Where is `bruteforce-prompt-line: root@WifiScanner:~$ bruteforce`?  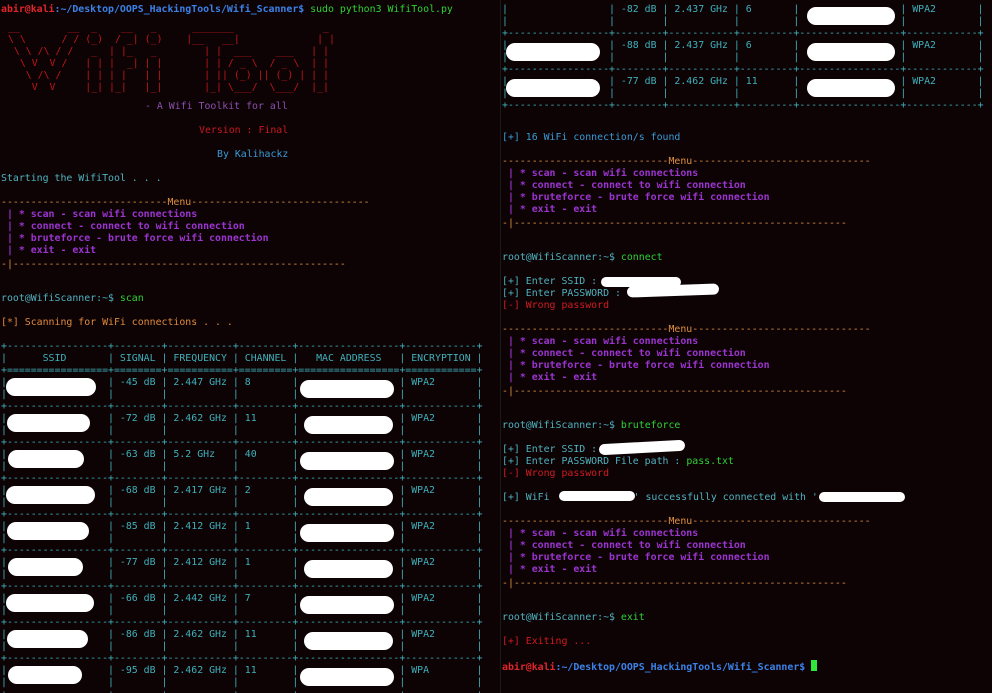
bruteforce-prompt-line: root@WifiScanner:~$ bruteforce is located at coordinates (591, 426).